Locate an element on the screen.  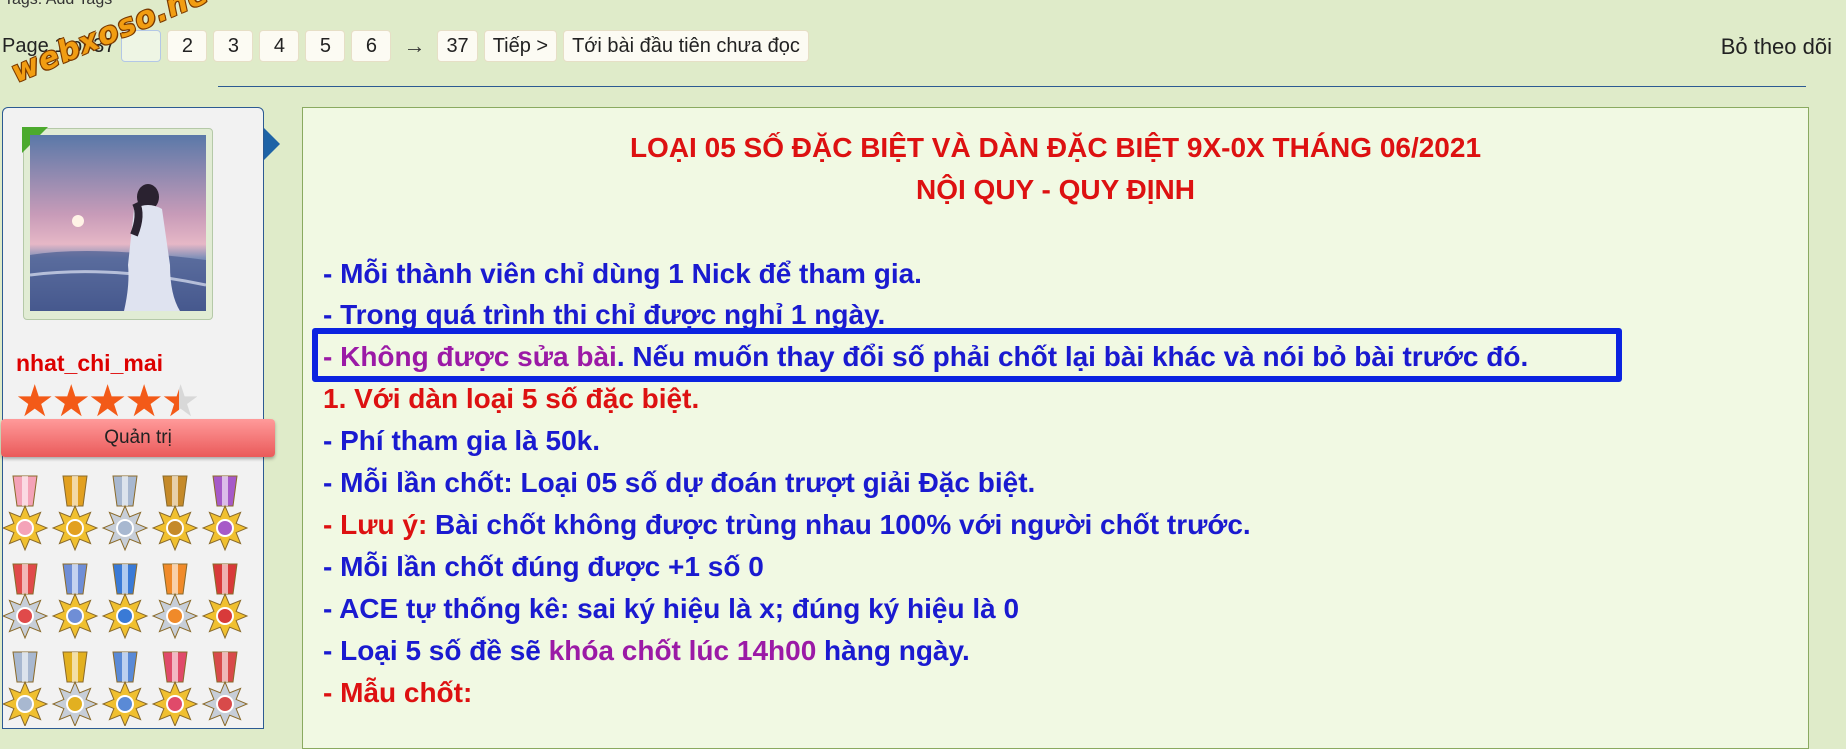
tags-label: Tags: Add Tags is located at coordinates (58, 4).